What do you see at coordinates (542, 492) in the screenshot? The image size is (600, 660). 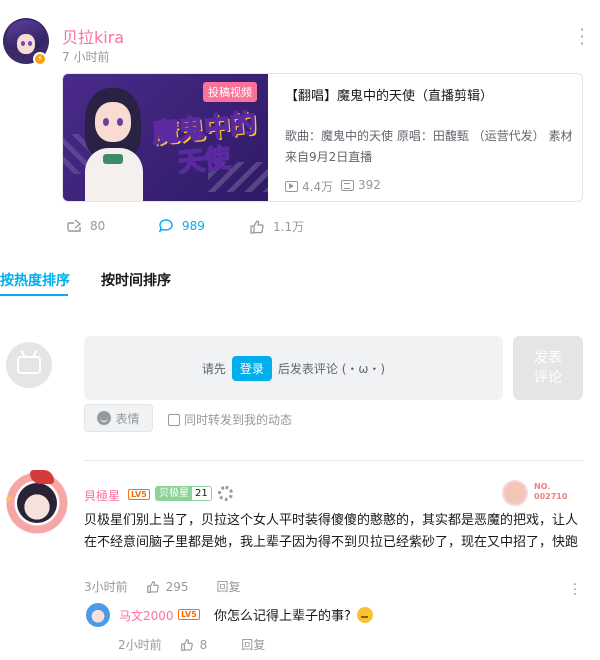 I see `fan-number-badge: NO. 002710` at bounding box center [542, 492].